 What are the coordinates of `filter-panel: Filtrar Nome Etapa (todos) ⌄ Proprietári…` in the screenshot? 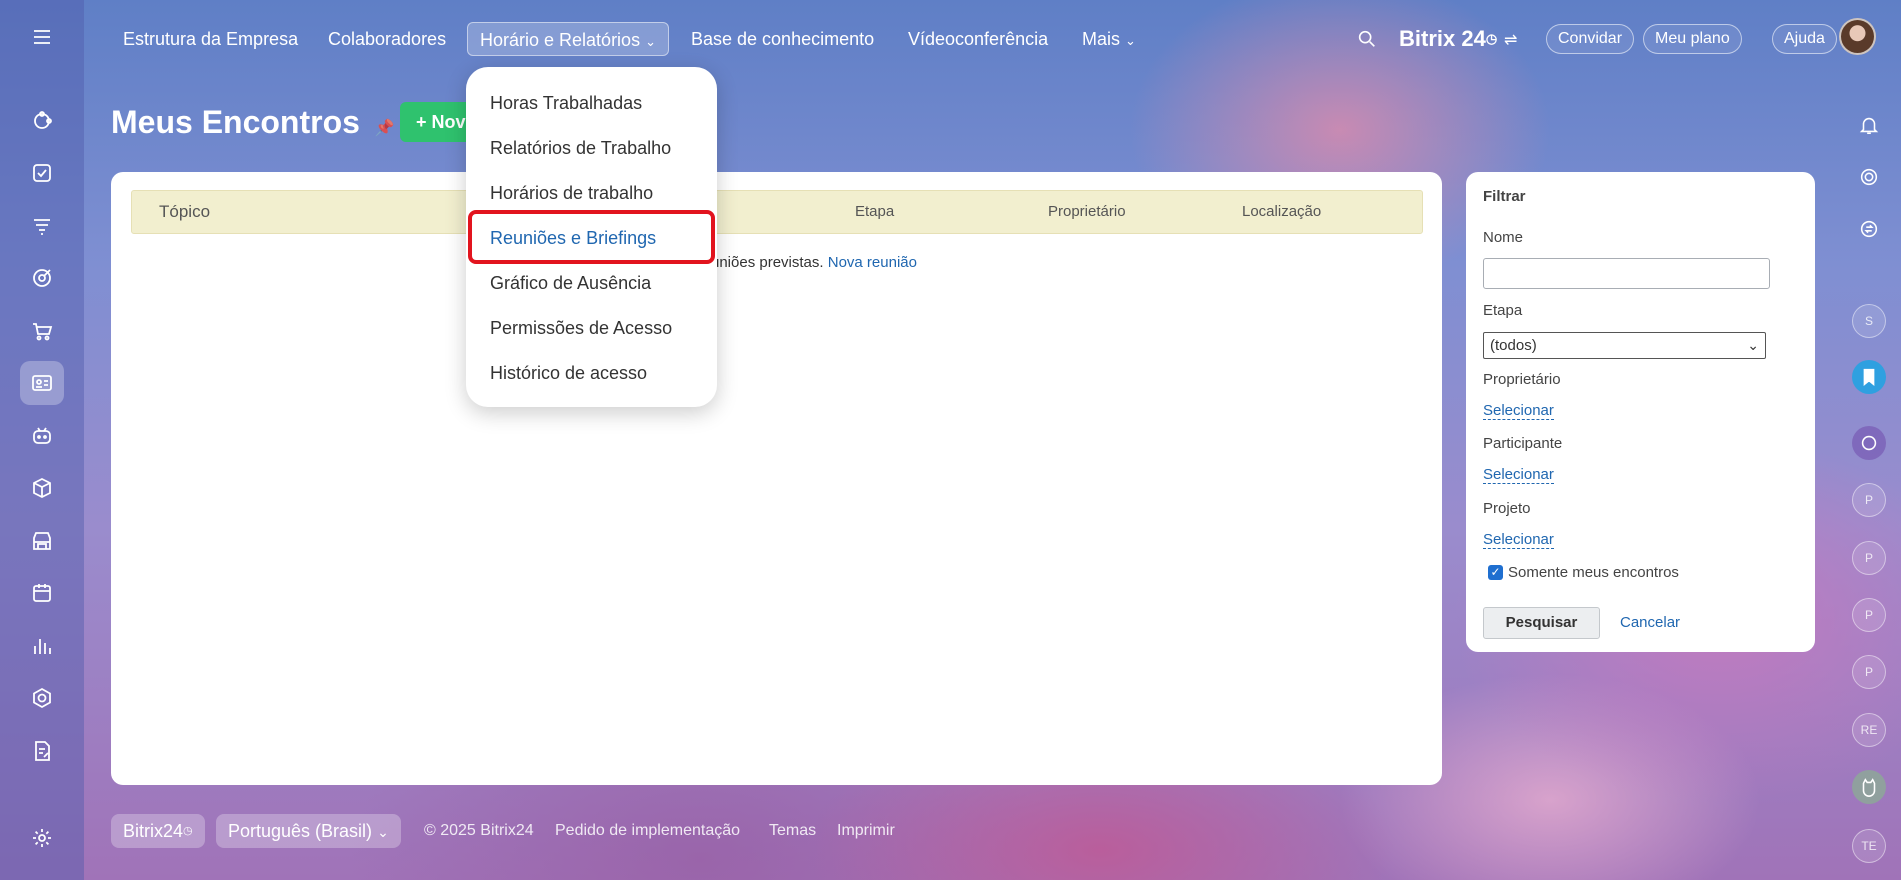 It's located at (1640, 412).